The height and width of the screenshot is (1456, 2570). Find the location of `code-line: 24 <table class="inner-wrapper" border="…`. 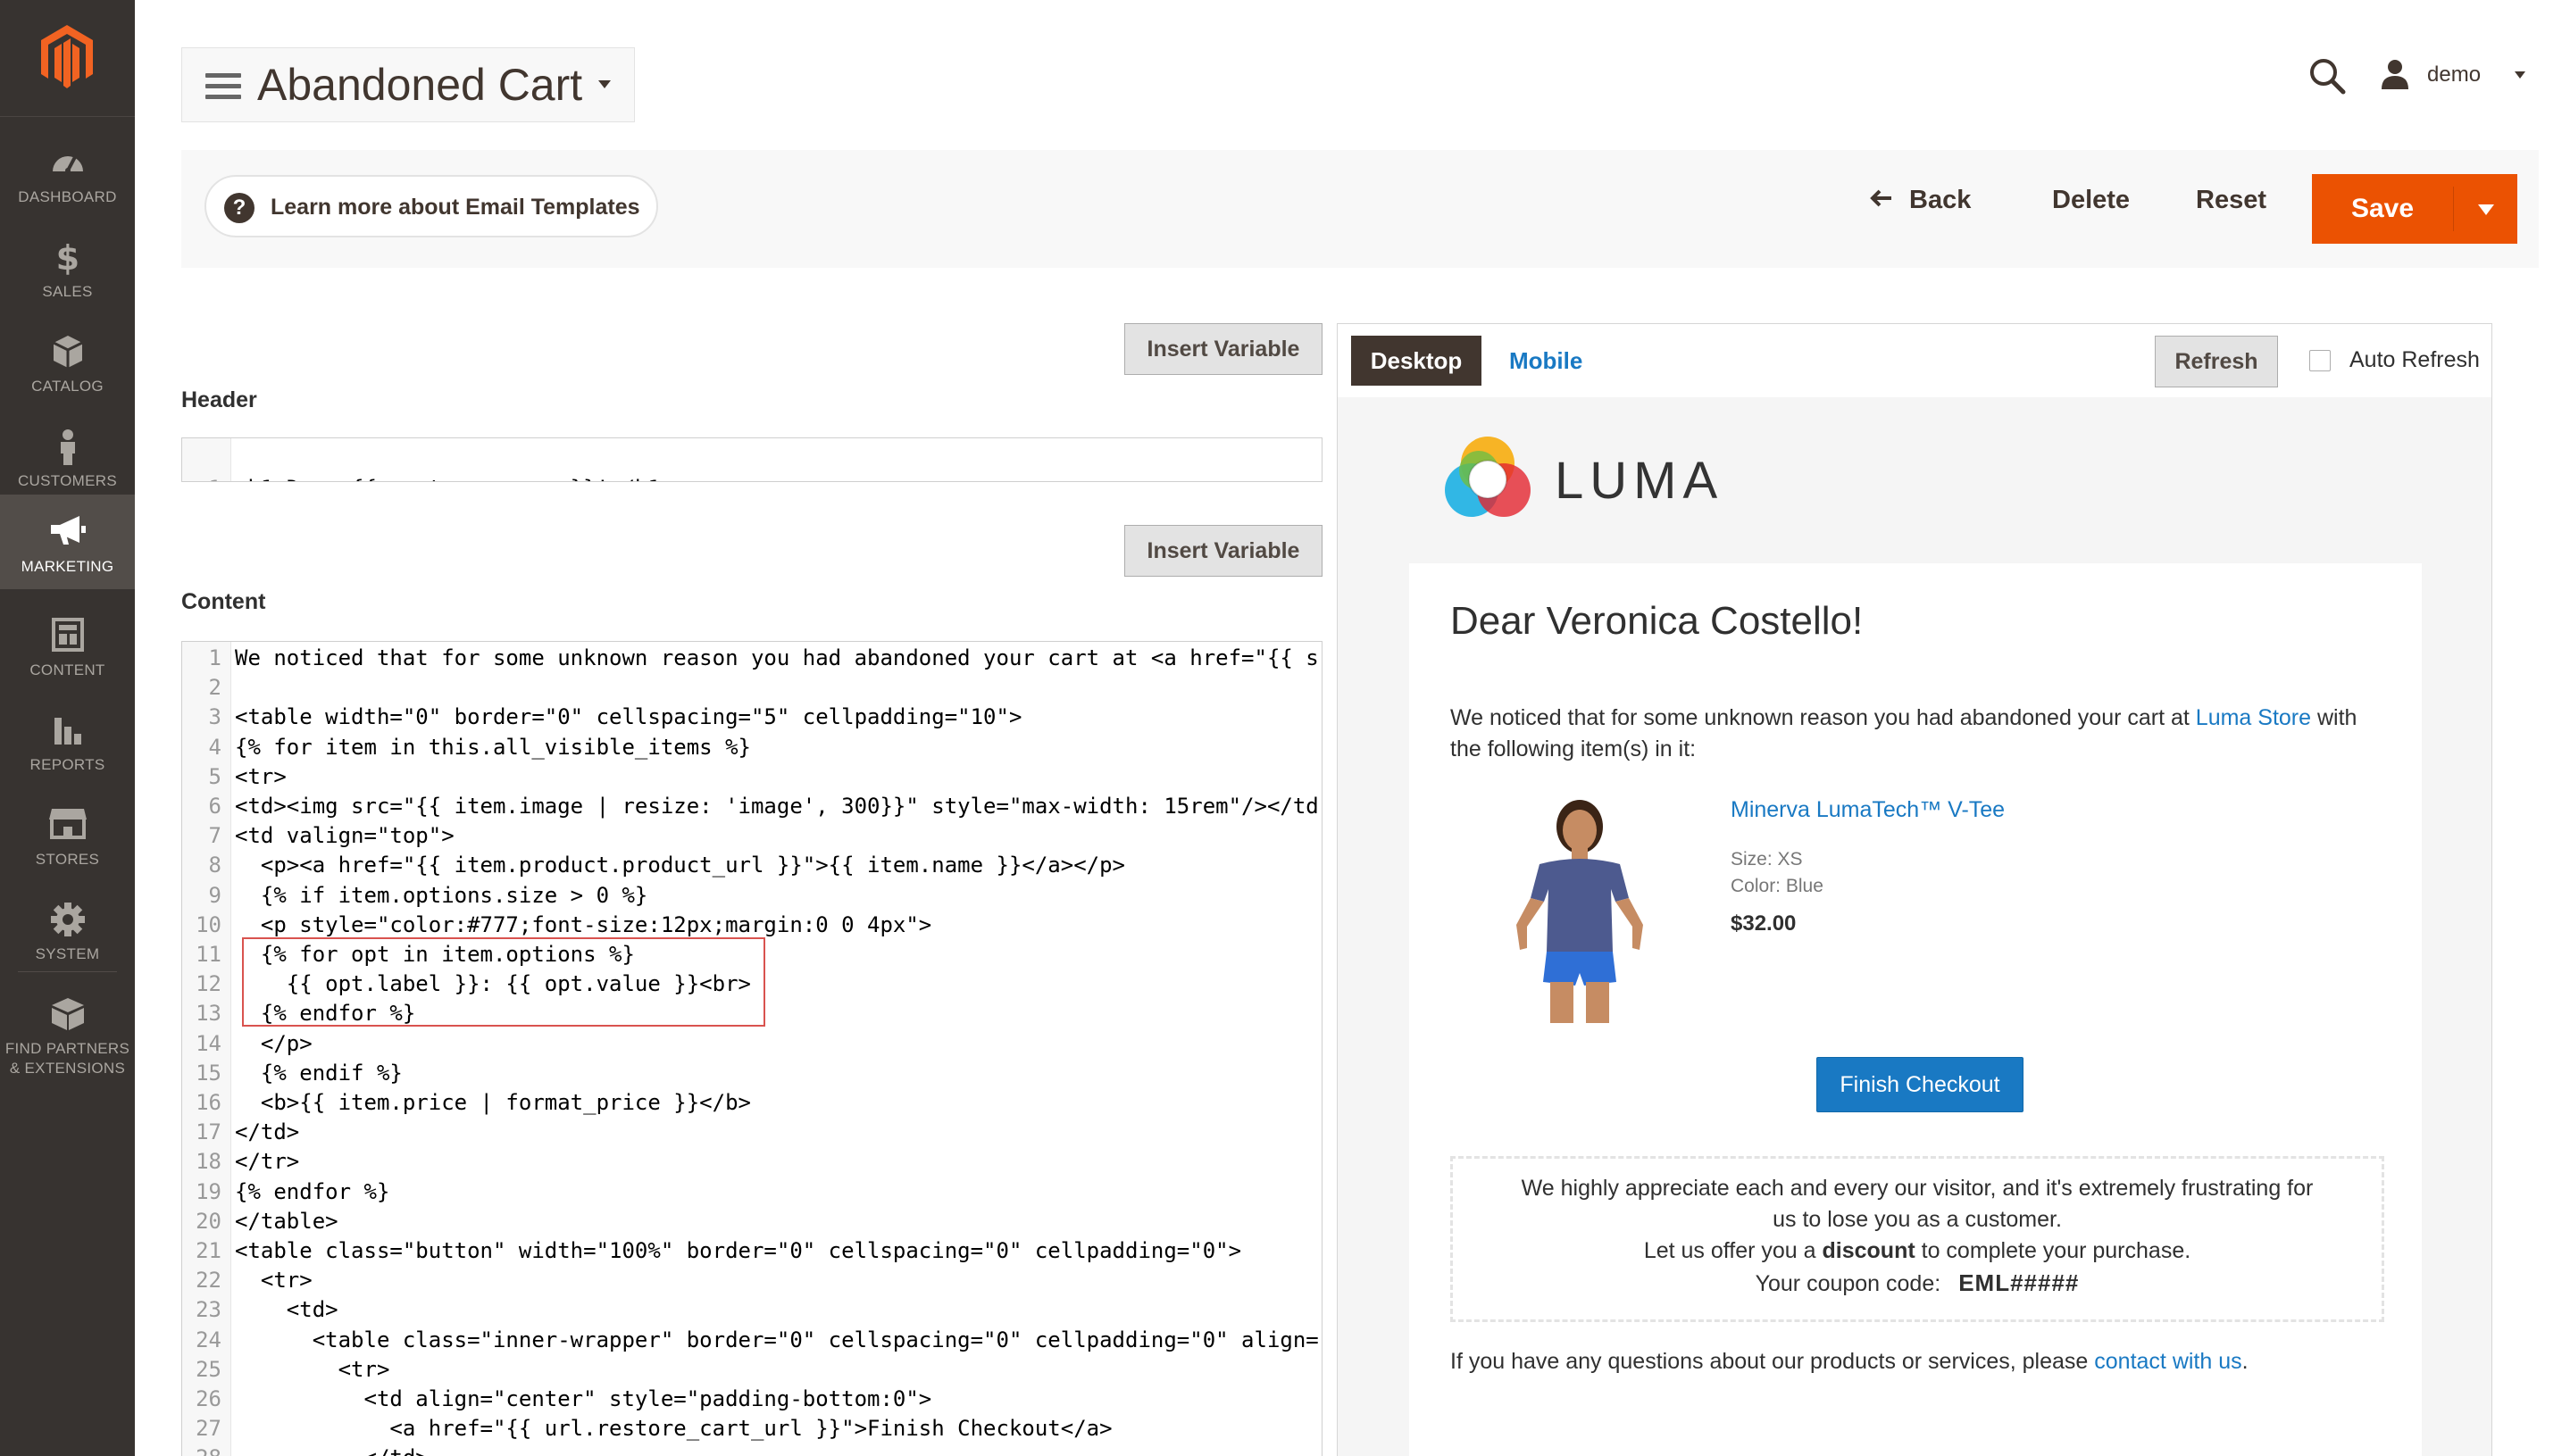

code-line: 24 <table class="inner-wrapper" border="… is located at coordinates (757, 1339).